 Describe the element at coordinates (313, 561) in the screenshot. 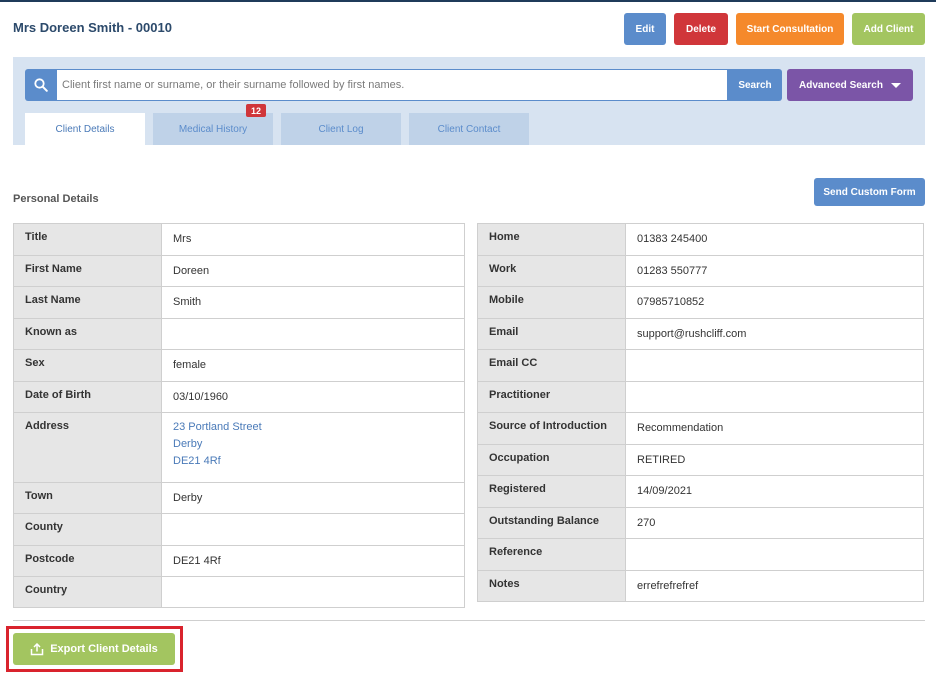

I see `row-value-postcode: DE21 4Rf` at that location.